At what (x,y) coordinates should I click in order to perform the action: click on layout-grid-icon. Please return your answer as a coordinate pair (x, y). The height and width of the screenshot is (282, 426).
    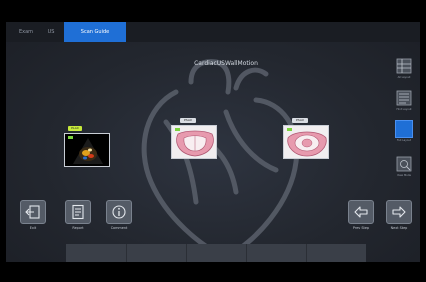
    Looking at the image, I should click on (404, 66).